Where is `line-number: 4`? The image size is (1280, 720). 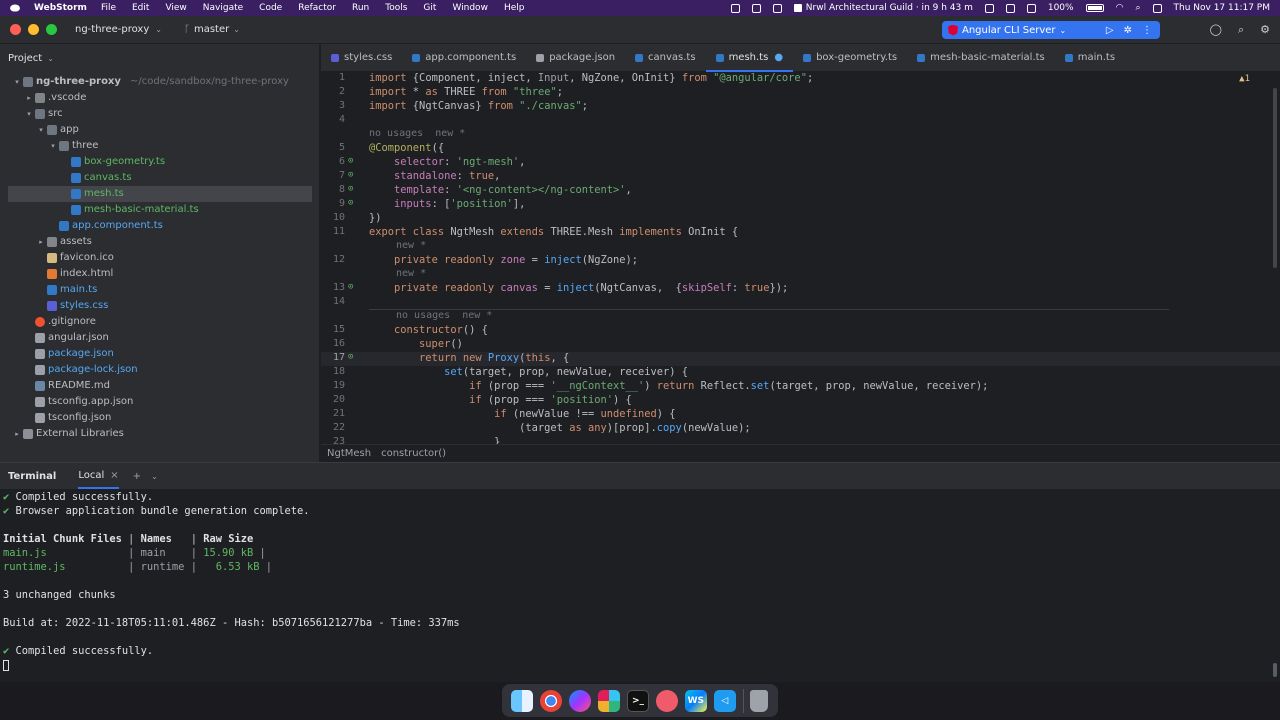
line-number: 4 is located at coordinates (333, 119).